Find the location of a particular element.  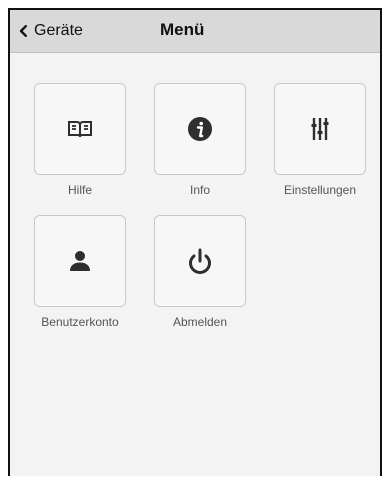

menu-item-settings: Einstellungen is located at coordinates (320, 140).